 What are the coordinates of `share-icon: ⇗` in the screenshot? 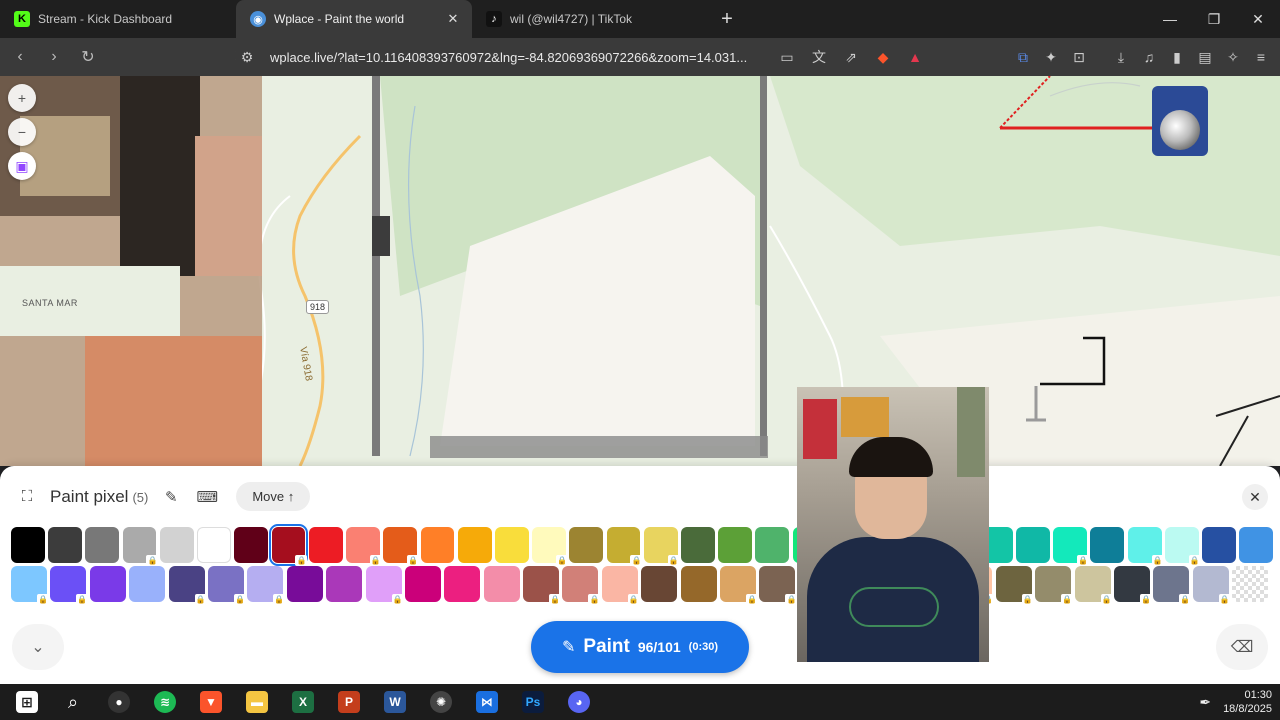 It's located at (851, 57).